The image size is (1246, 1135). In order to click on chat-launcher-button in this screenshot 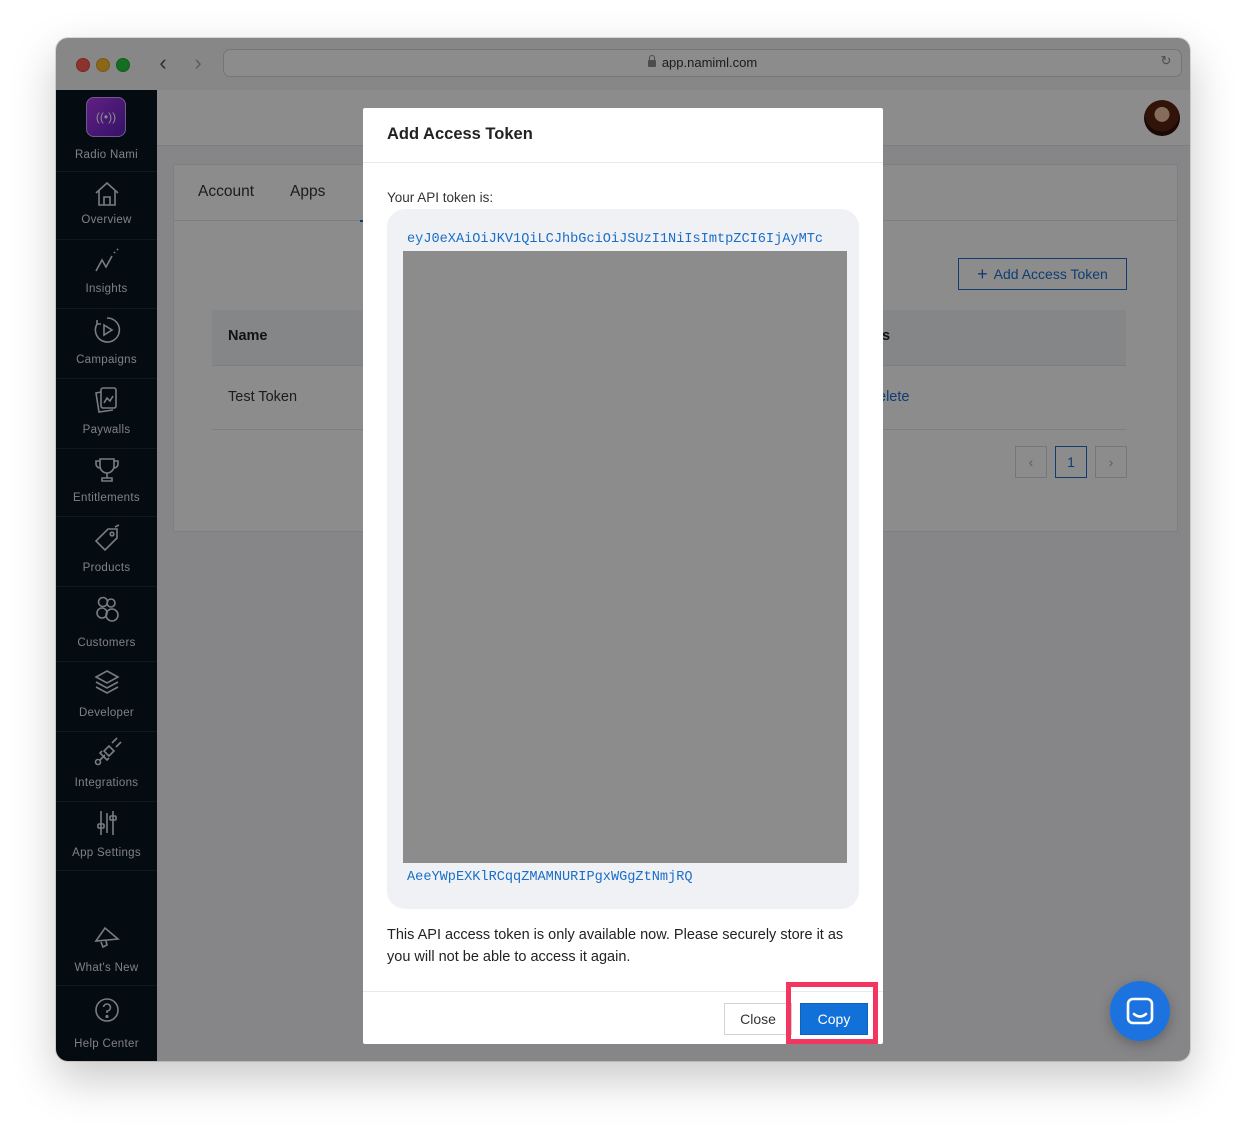, I will do `click(1140, 1011)`.